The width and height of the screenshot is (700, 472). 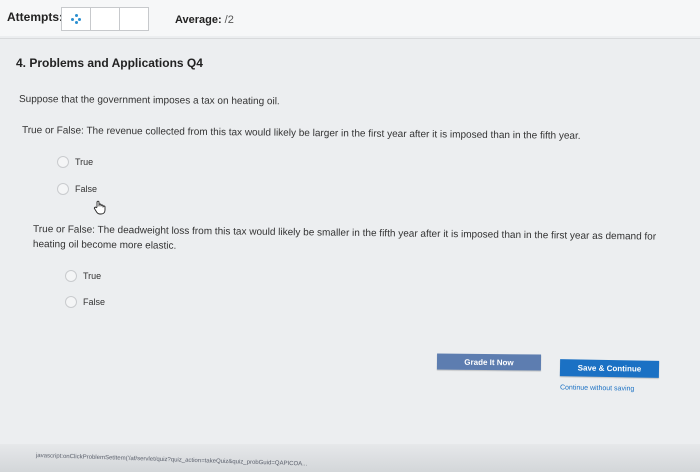 What do you see at coordinates (109, 63) in the screenshot?
I see `question-title: 4. Problems and Applications Q4` at bounding box center [109, 63].